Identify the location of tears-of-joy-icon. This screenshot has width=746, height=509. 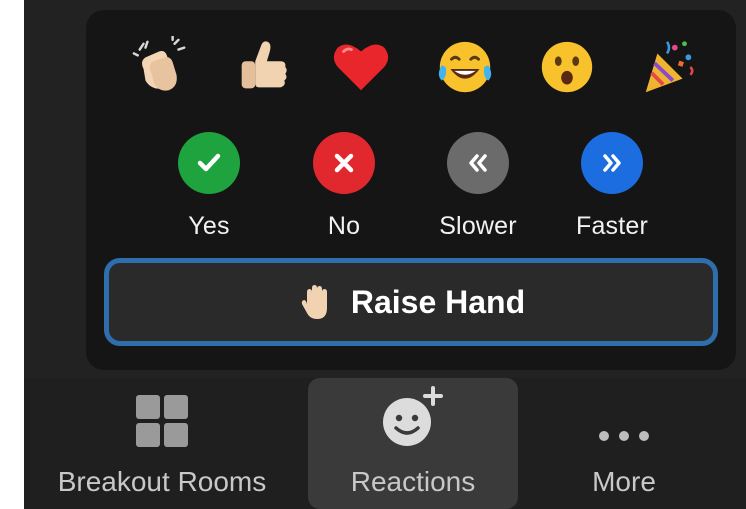
(465, 67).